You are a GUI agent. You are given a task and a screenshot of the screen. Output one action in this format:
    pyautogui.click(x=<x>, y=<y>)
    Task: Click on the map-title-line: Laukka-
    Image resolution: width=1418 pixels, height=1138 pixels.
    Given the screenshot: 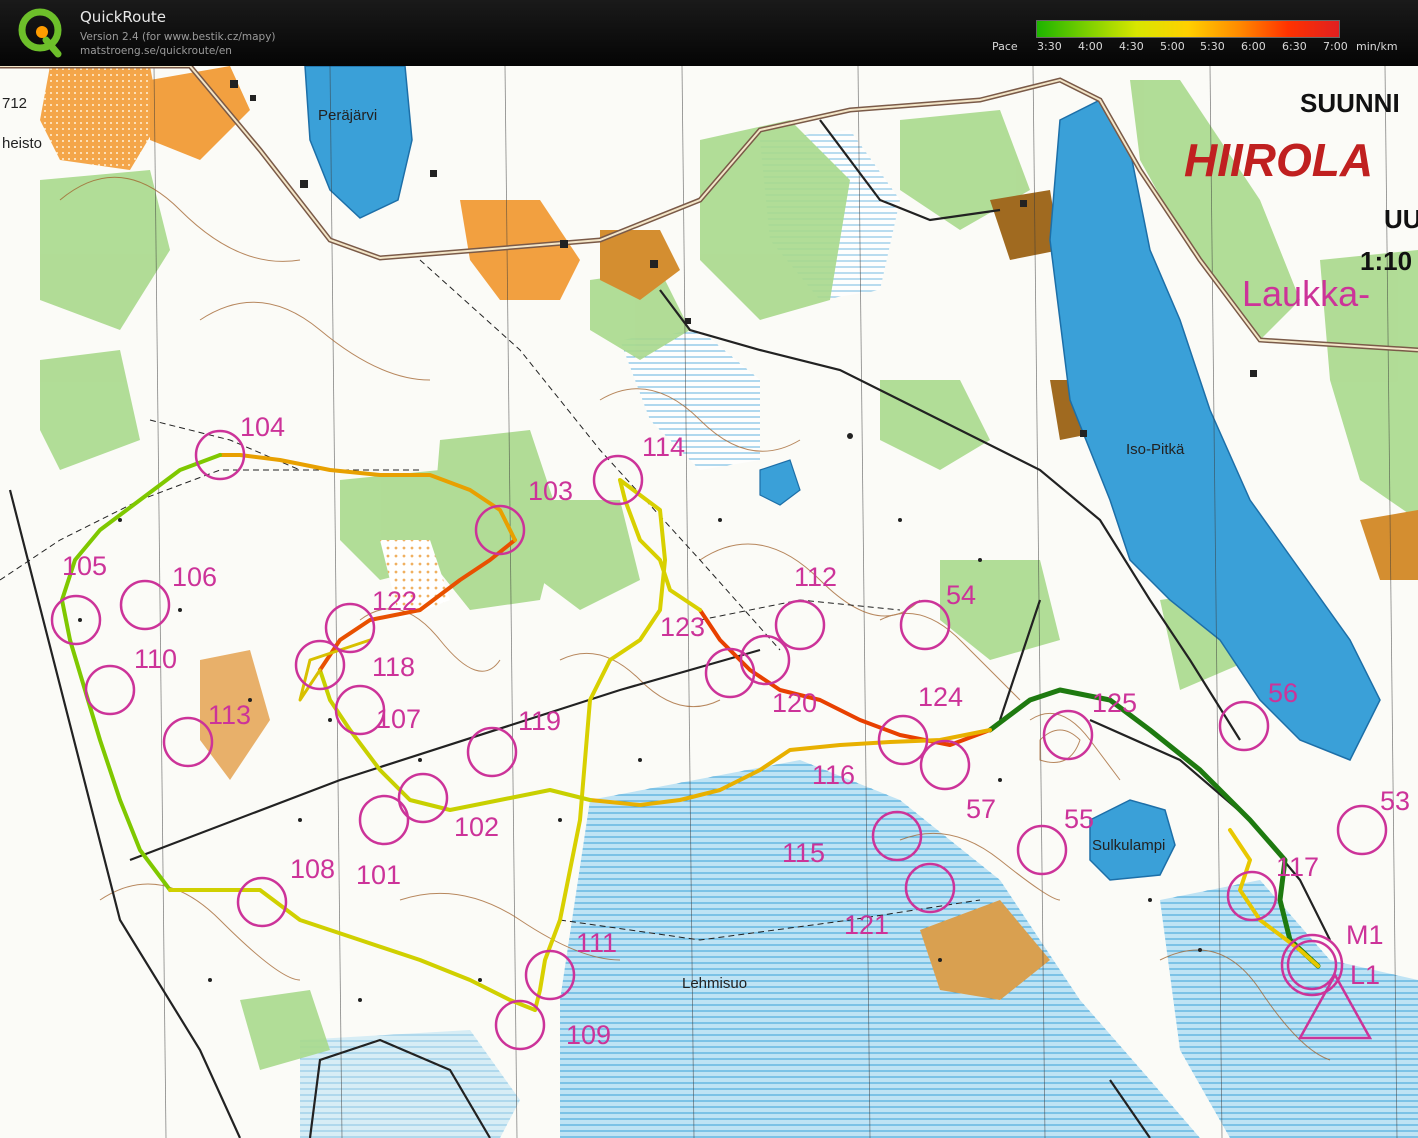 What is the action you would take?
    pyautogui.click(x=1306, y=293)
    